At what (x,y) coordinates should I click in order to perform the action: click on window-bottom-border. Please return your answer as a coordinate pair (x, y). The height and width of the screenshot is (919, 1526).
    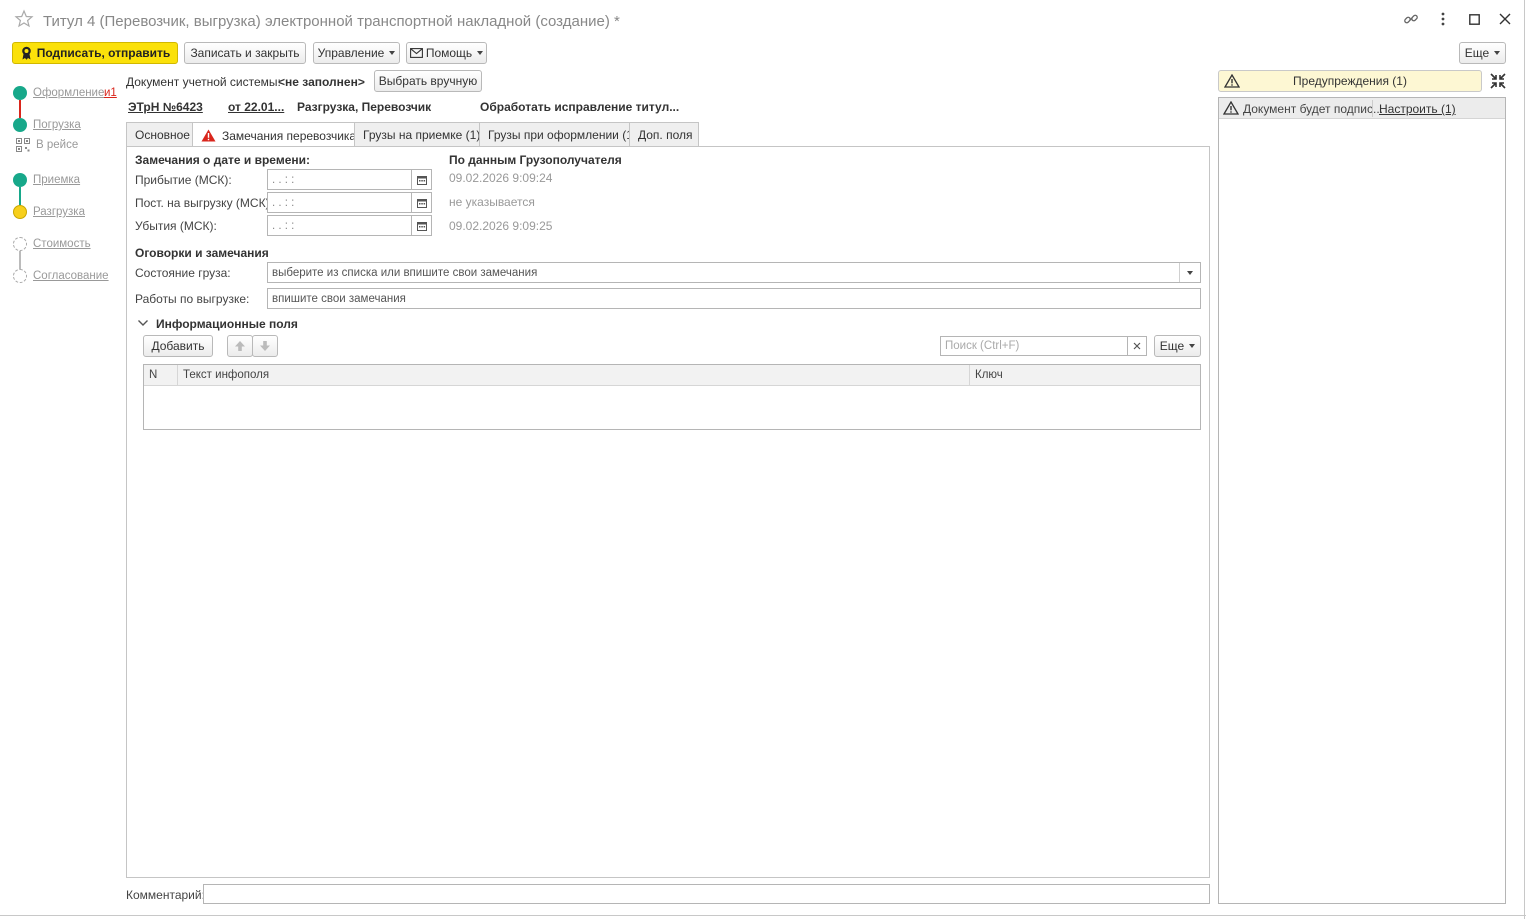
    Looking at the image, I should click on (763, 915).